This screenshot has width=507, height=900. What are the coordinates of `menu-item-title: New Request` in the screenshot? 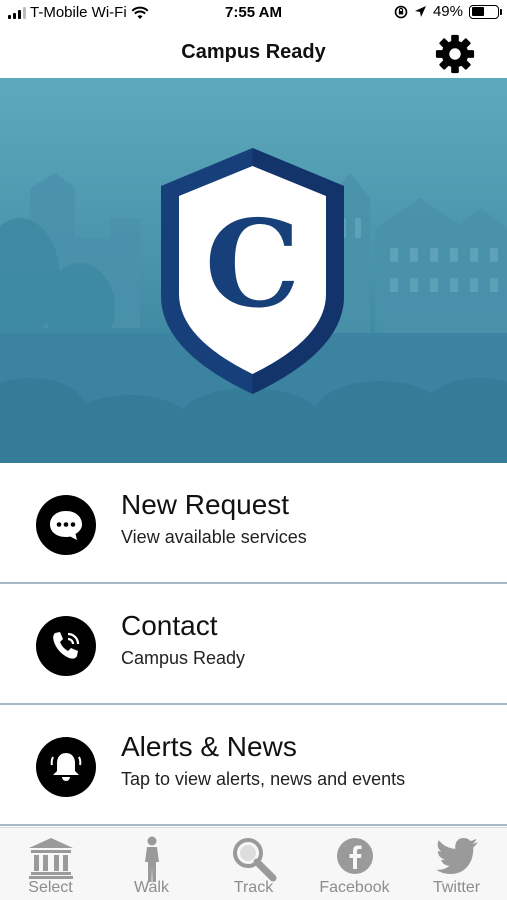 It's located at (205, 504).